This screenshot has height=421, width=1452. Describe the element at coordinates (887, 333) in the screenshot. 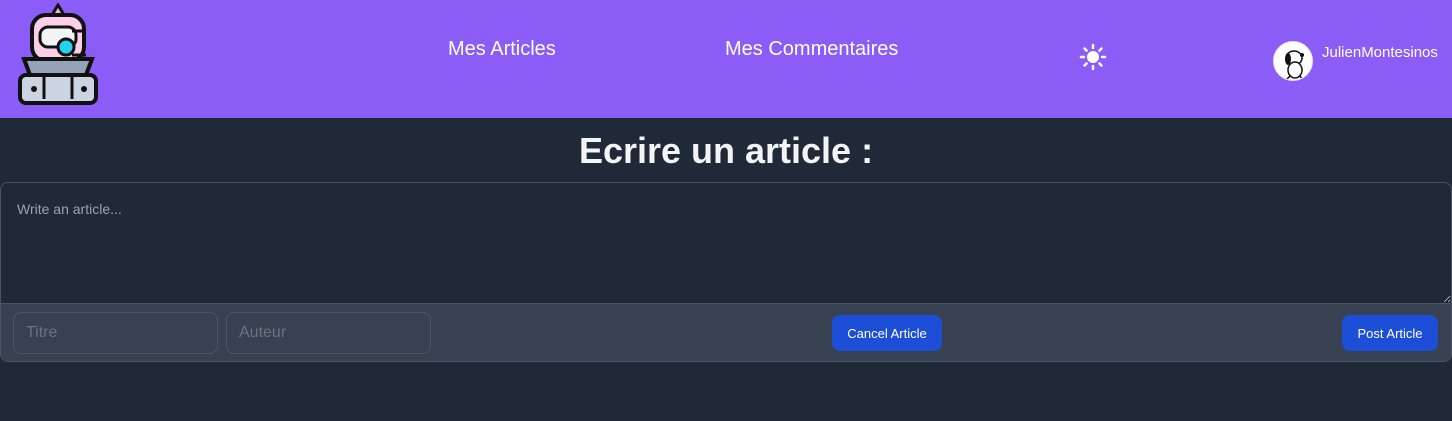

I see `cancel-article-button: Cancel Article` at that location.